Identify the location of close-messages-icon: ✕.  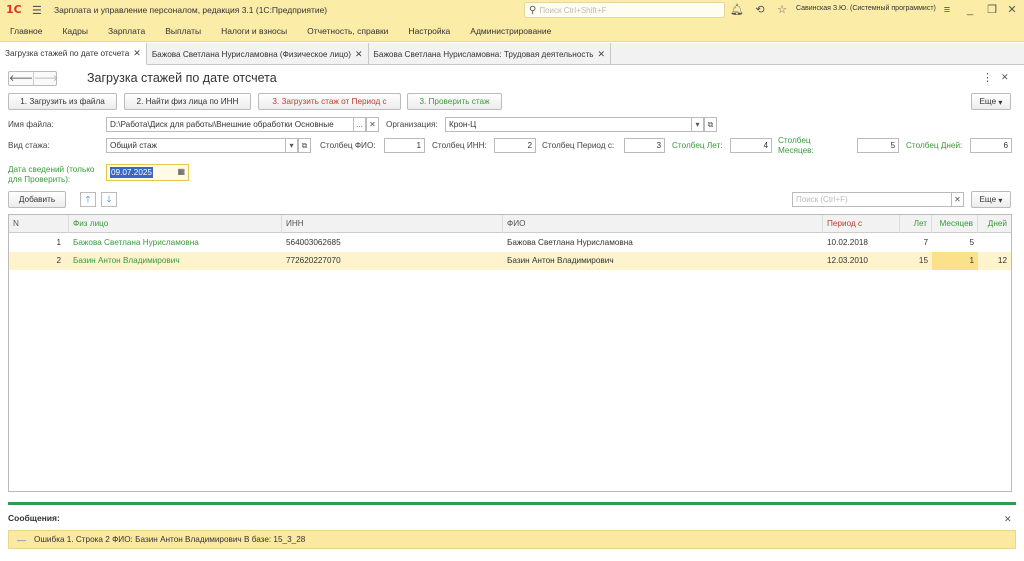
(1008, 519).